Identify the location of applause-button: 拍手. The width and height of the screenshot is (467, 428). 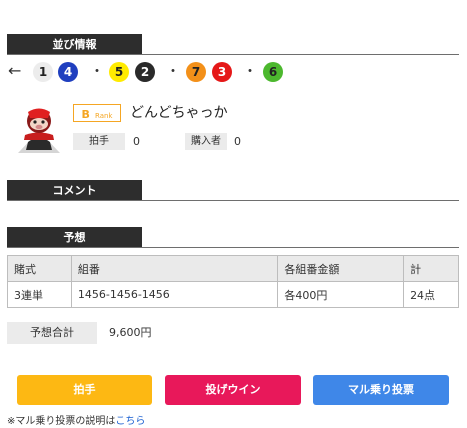
(84, 390).